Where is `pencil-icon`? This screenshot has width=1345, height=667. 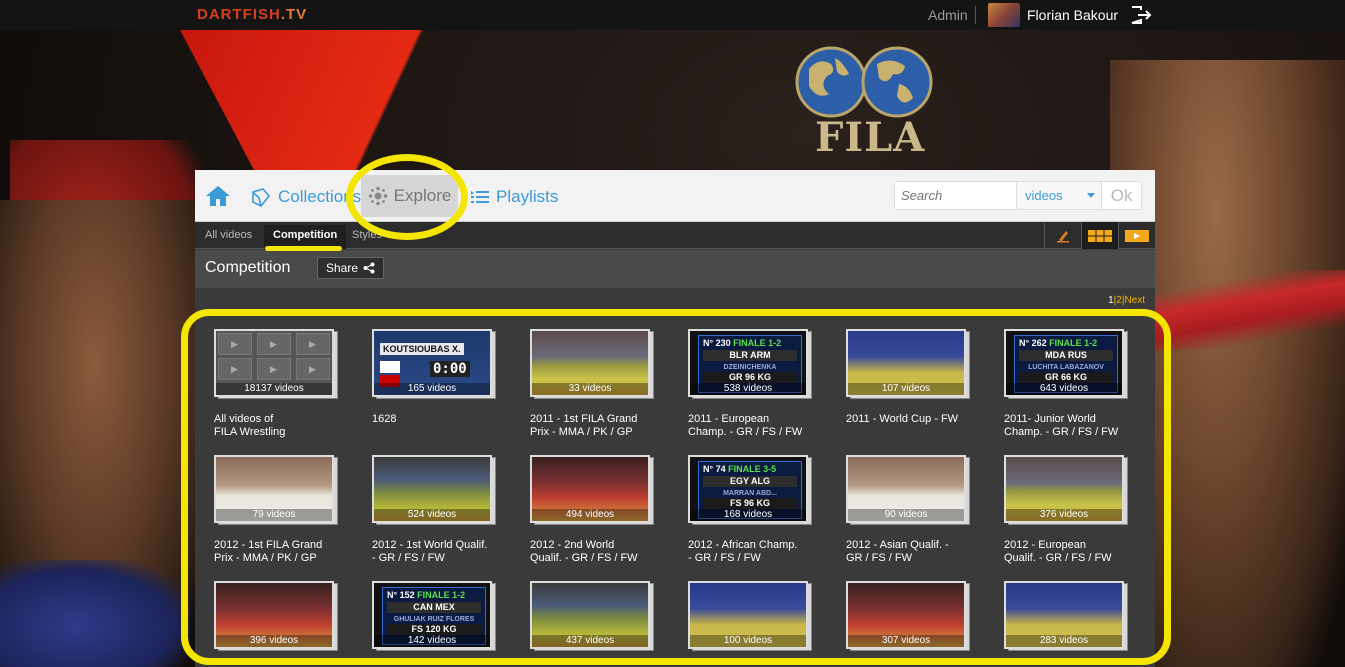
pencil-icon is located at coordinates (1063, 236).